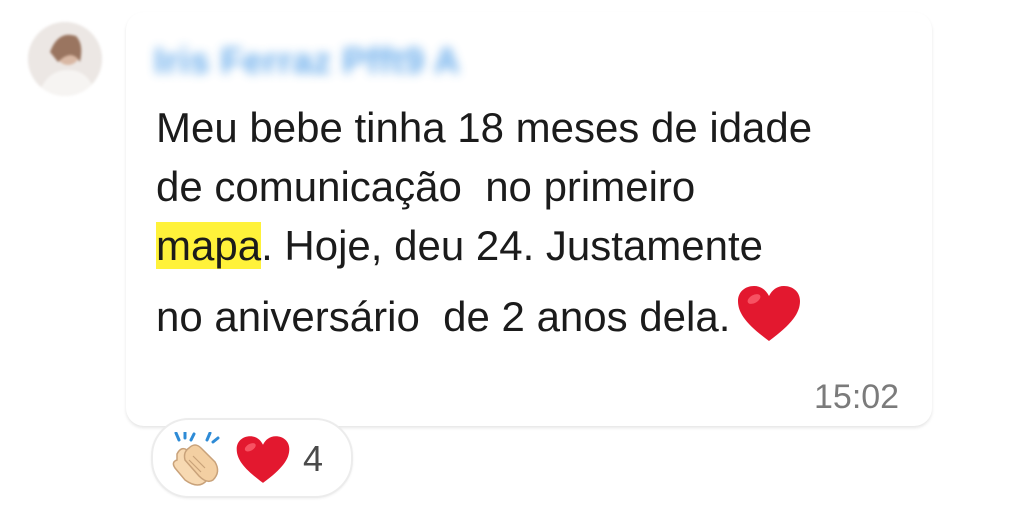 The height and width of the screenshot is (513, 1022). Describe the element at coordinates (65, 59) in the screenshot. I see `avatar` at that location.